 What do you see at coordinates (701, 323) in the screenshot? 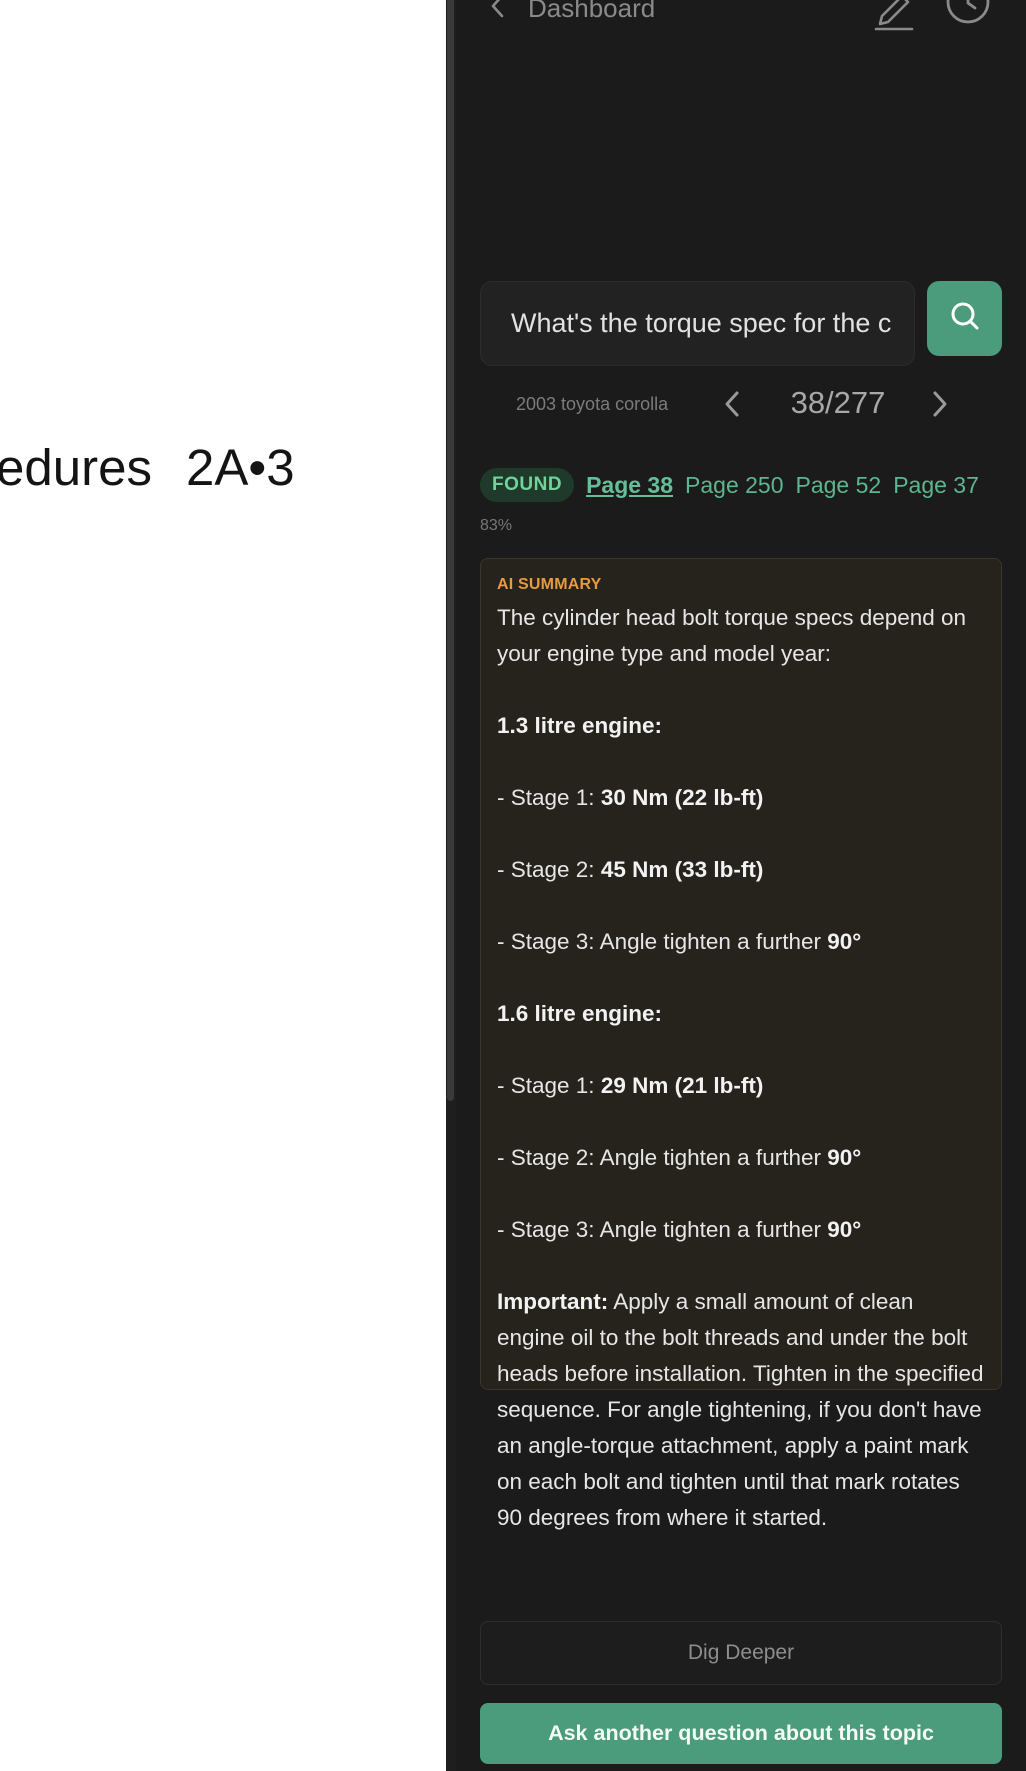
I see `search-input` at bounding box center [701, 323].